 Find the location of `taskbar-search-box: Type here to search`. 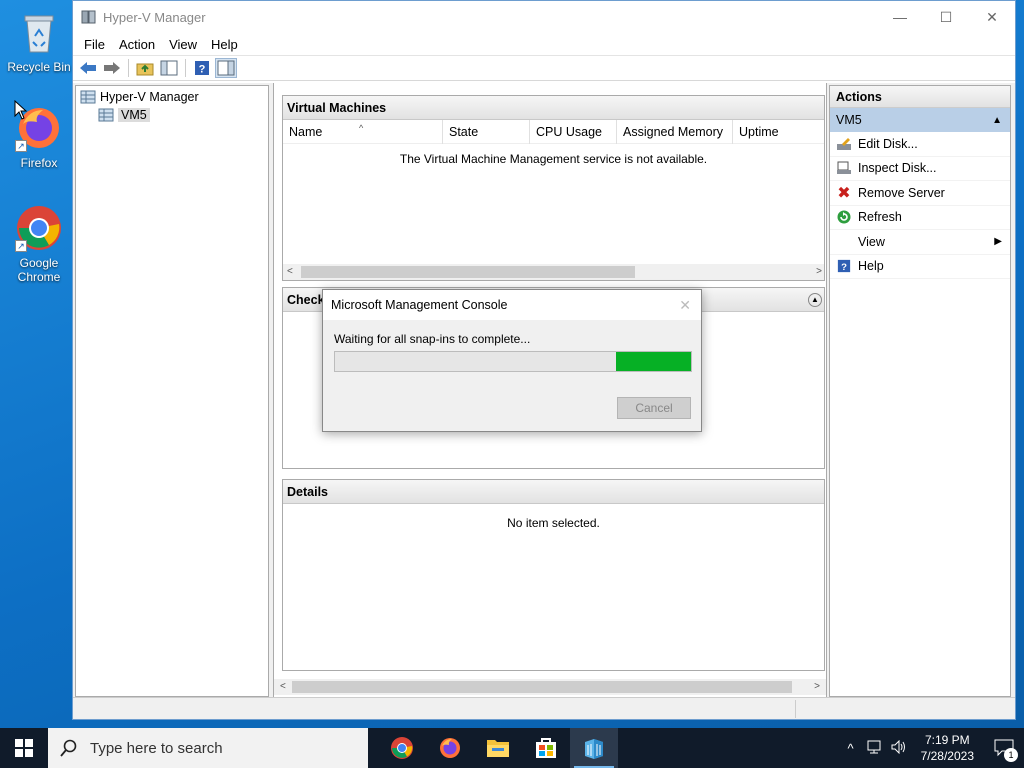

taskbar-search-box: Type here to search is located at coordinates (208, 748).